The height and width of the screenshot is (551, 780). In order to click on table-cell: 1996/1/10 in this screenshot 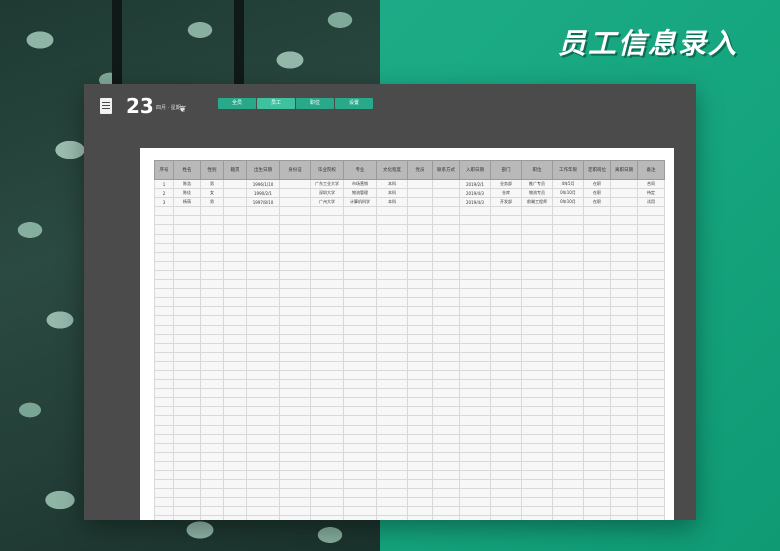, I will do `click(263, 184)`.